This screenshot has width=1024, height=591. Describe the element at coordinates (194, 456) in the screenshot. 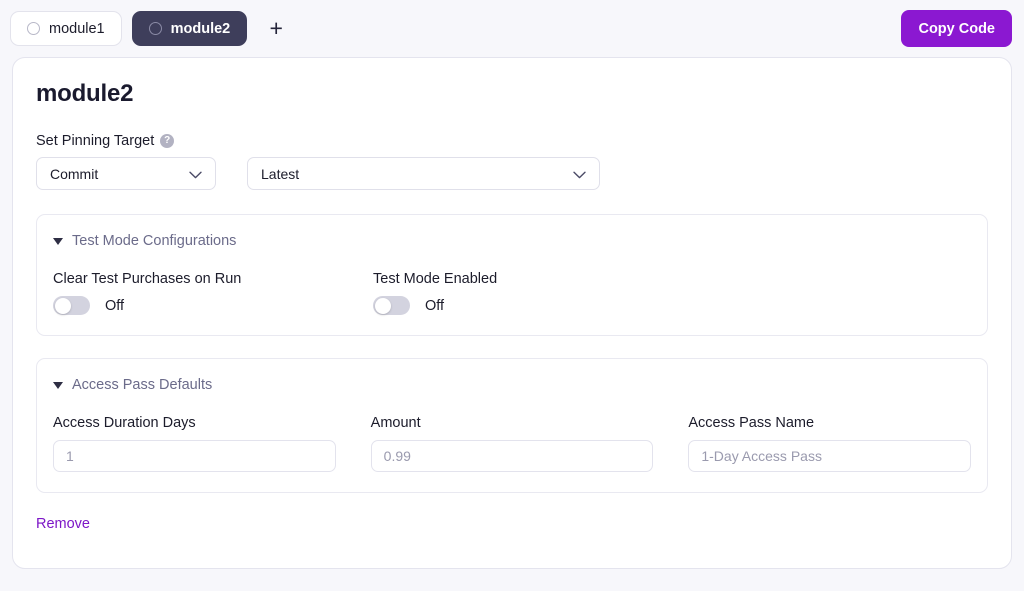

I see `access-duration-days-input` at that location.